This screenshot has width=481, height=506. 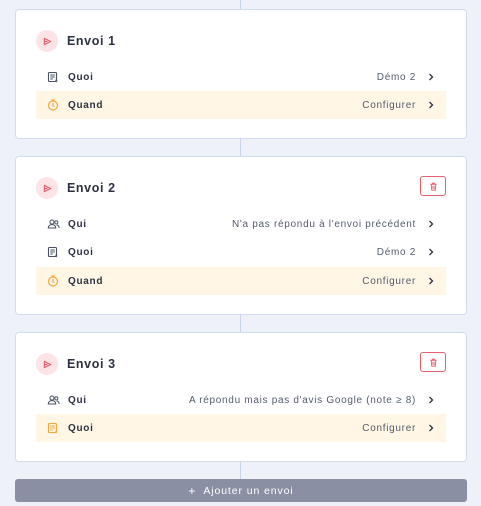 I want to click on add-envoi-button: + Ajouter un envoi, so click(x=241, y=490).